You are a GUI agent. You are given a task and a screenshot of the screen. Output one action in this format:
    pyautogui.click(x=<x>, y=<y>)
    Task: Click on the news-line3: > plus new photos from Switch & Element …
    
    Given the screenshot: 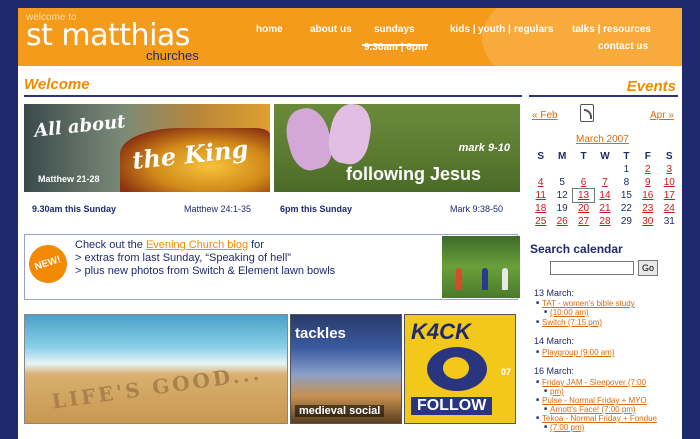 What is the action you would take?
    pyautogui.click(x=205, y=271)
    